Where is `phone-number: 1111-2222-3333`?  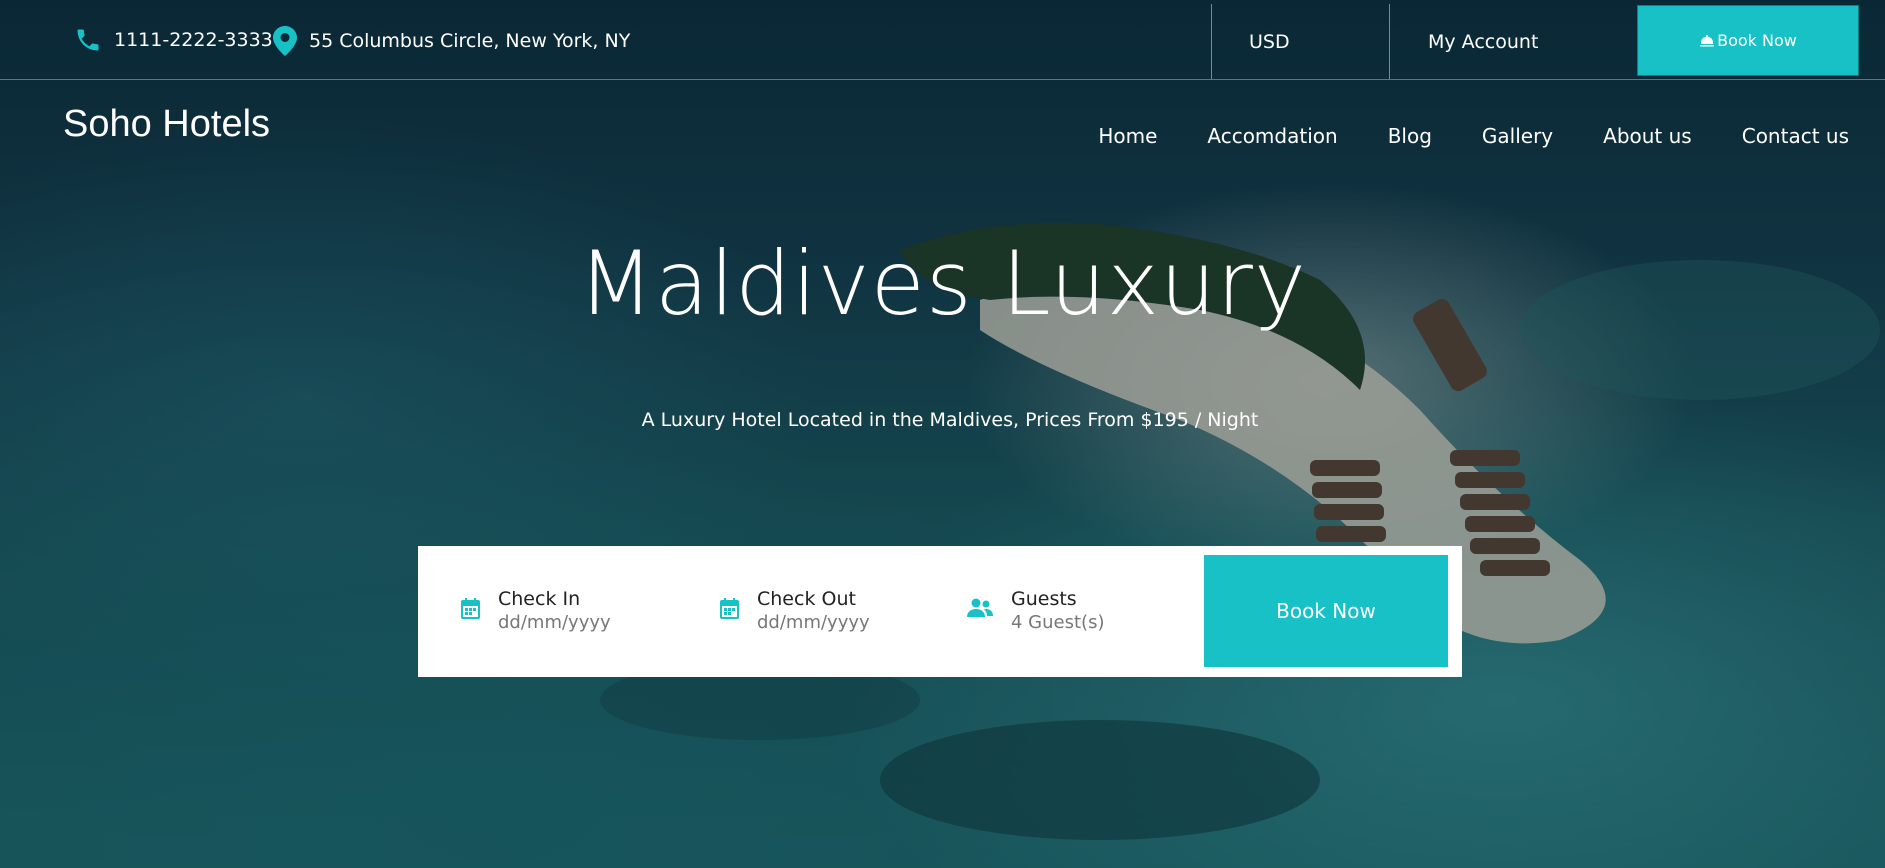 phone-number: 1111-2222-3333 is located at coordinates (193, 40).